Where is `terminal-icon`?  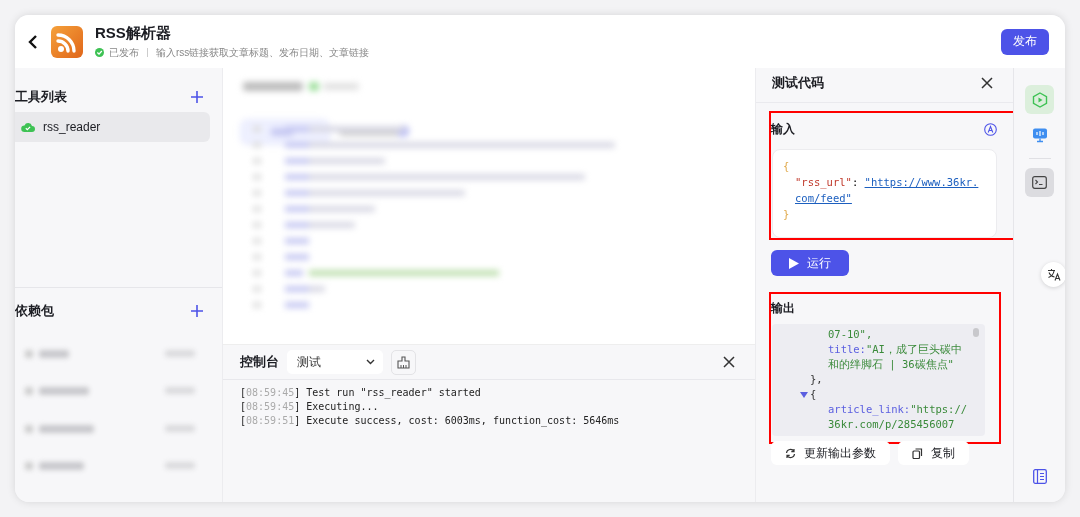
terminal-icon is located at coordinates (1039, 182).